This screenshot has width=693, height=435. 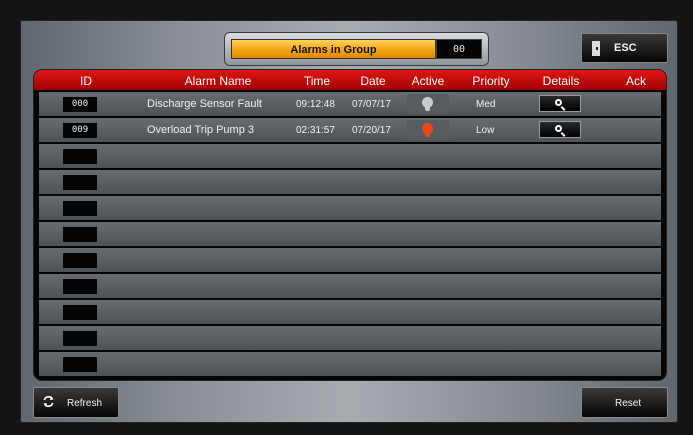 I want to click on column-header-id: ID, so click(x=86, y=81).